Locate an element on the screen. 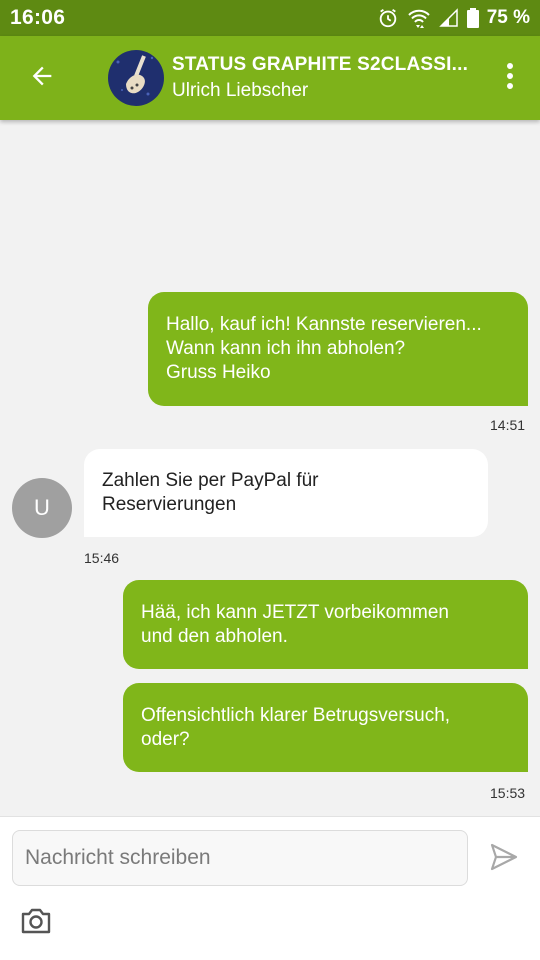  message-timestamp: 14:51 is located at coordinates (508, 425).